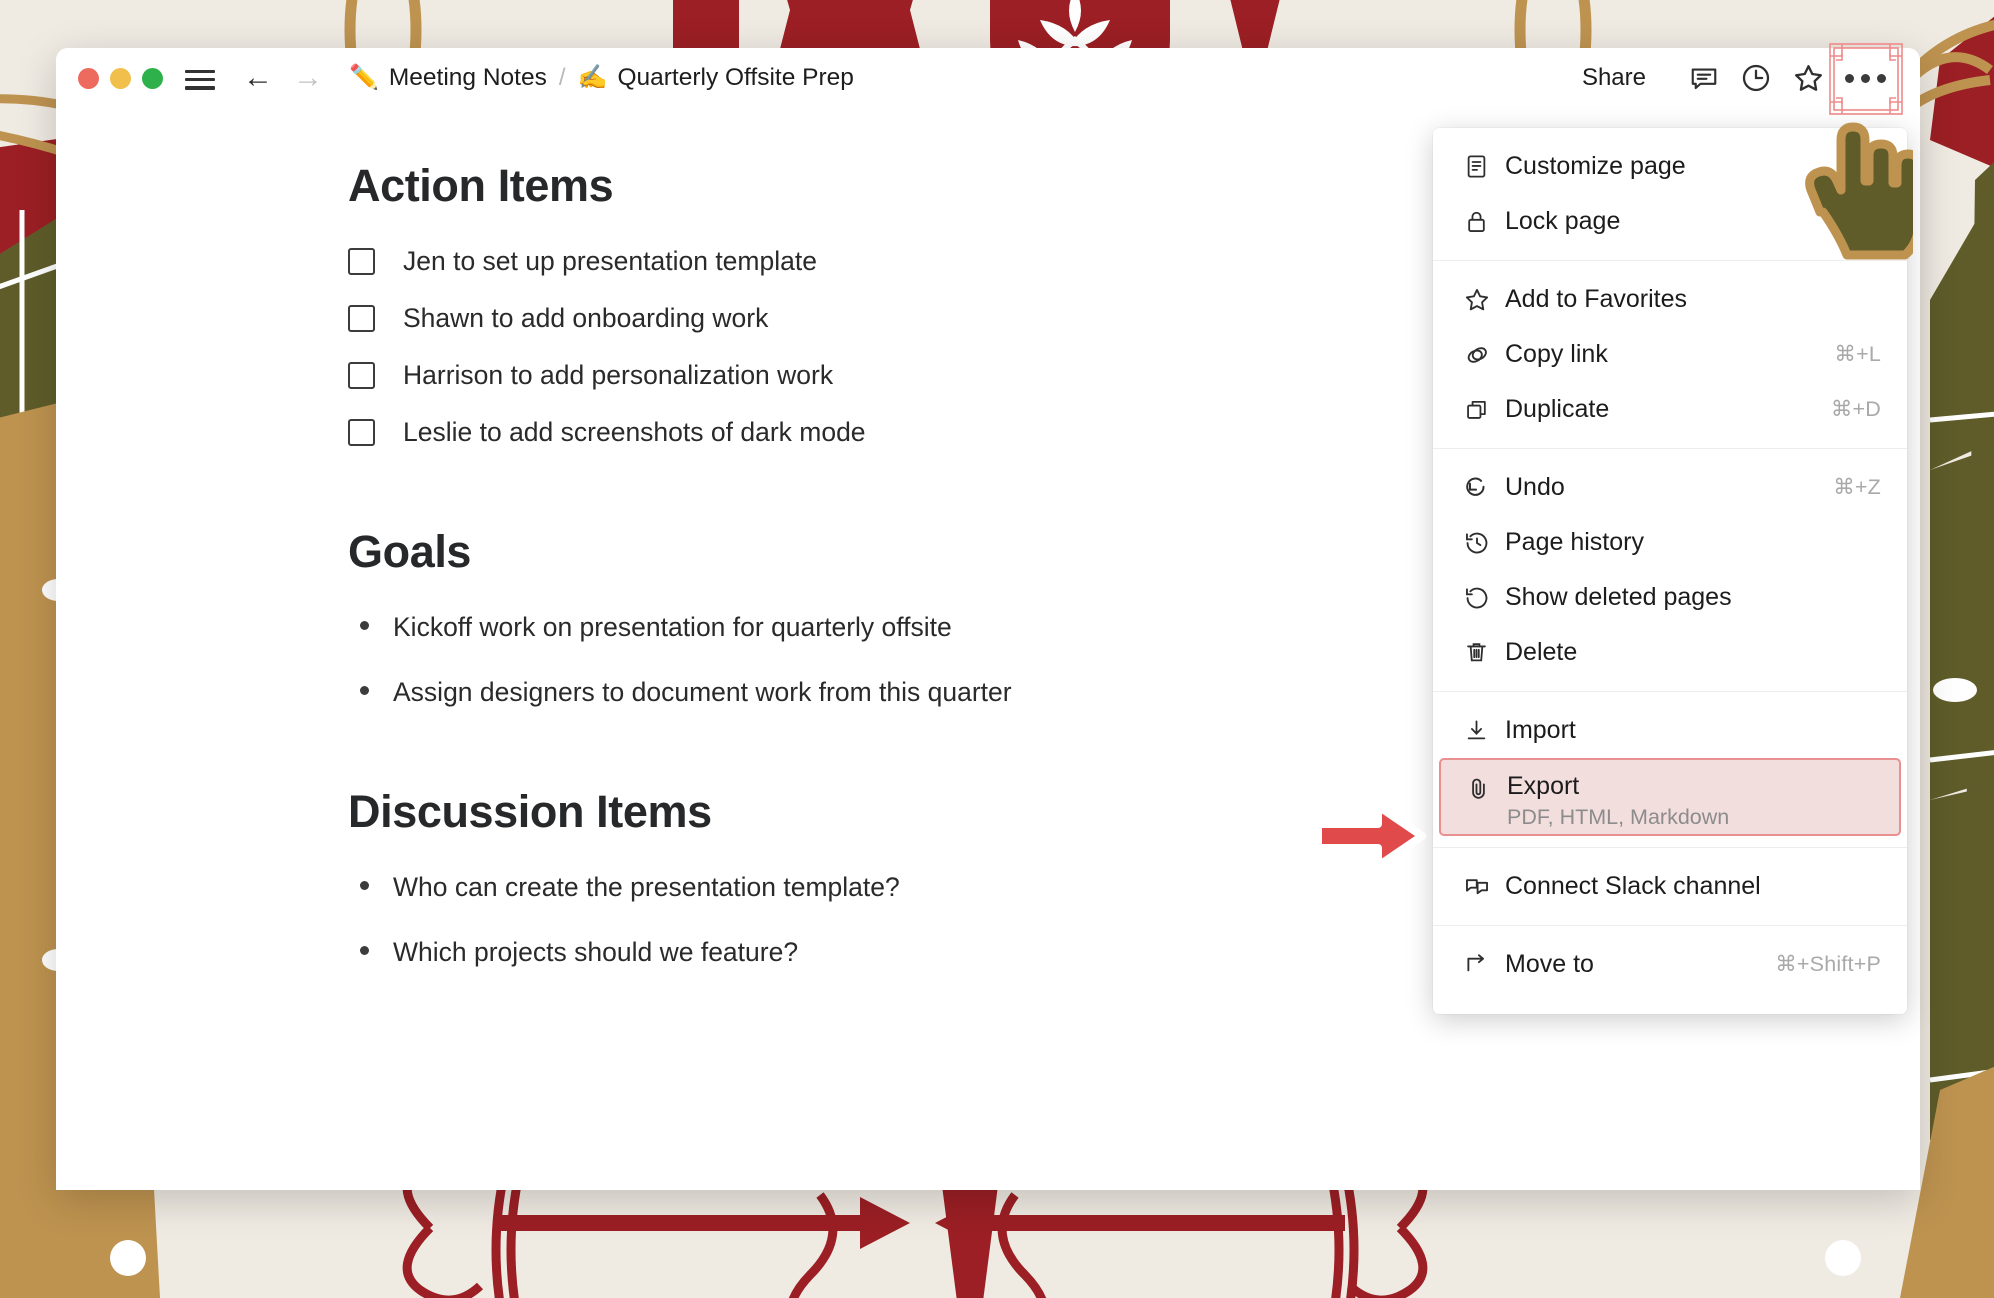  I want to click on menu-item-shortcut: ⌘+L, so click(1857, 354).